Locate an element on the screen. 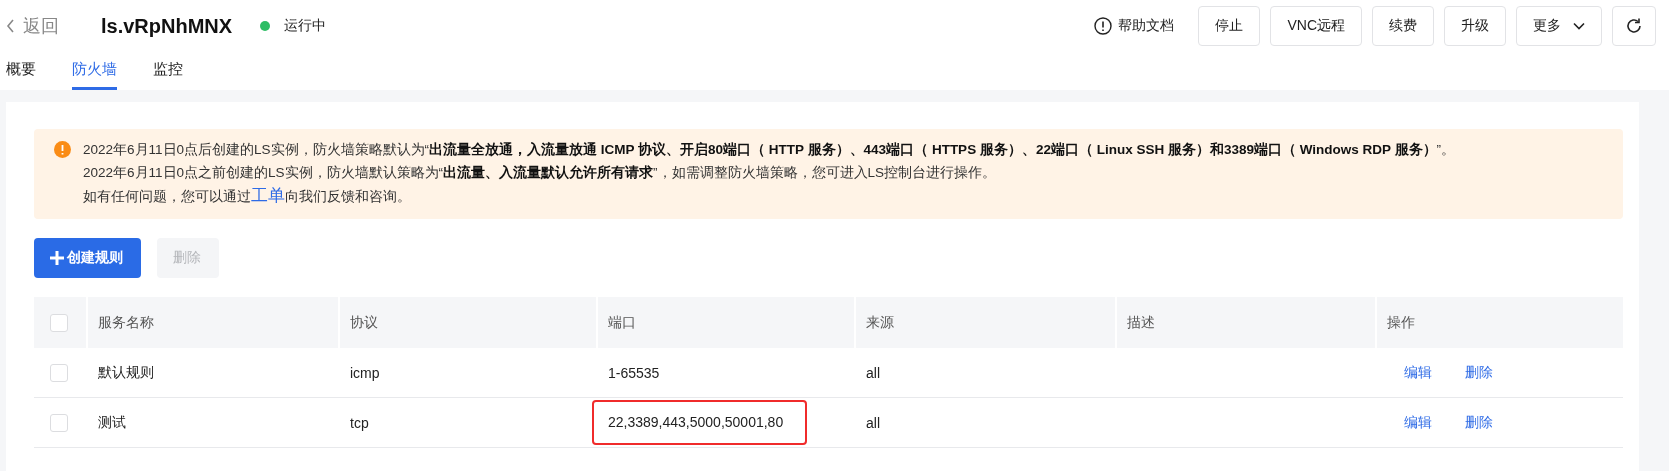 The width and height of the screenshot is (1669, 471). create-rule-button: 创建规则 is located at coordinates (87, 258).